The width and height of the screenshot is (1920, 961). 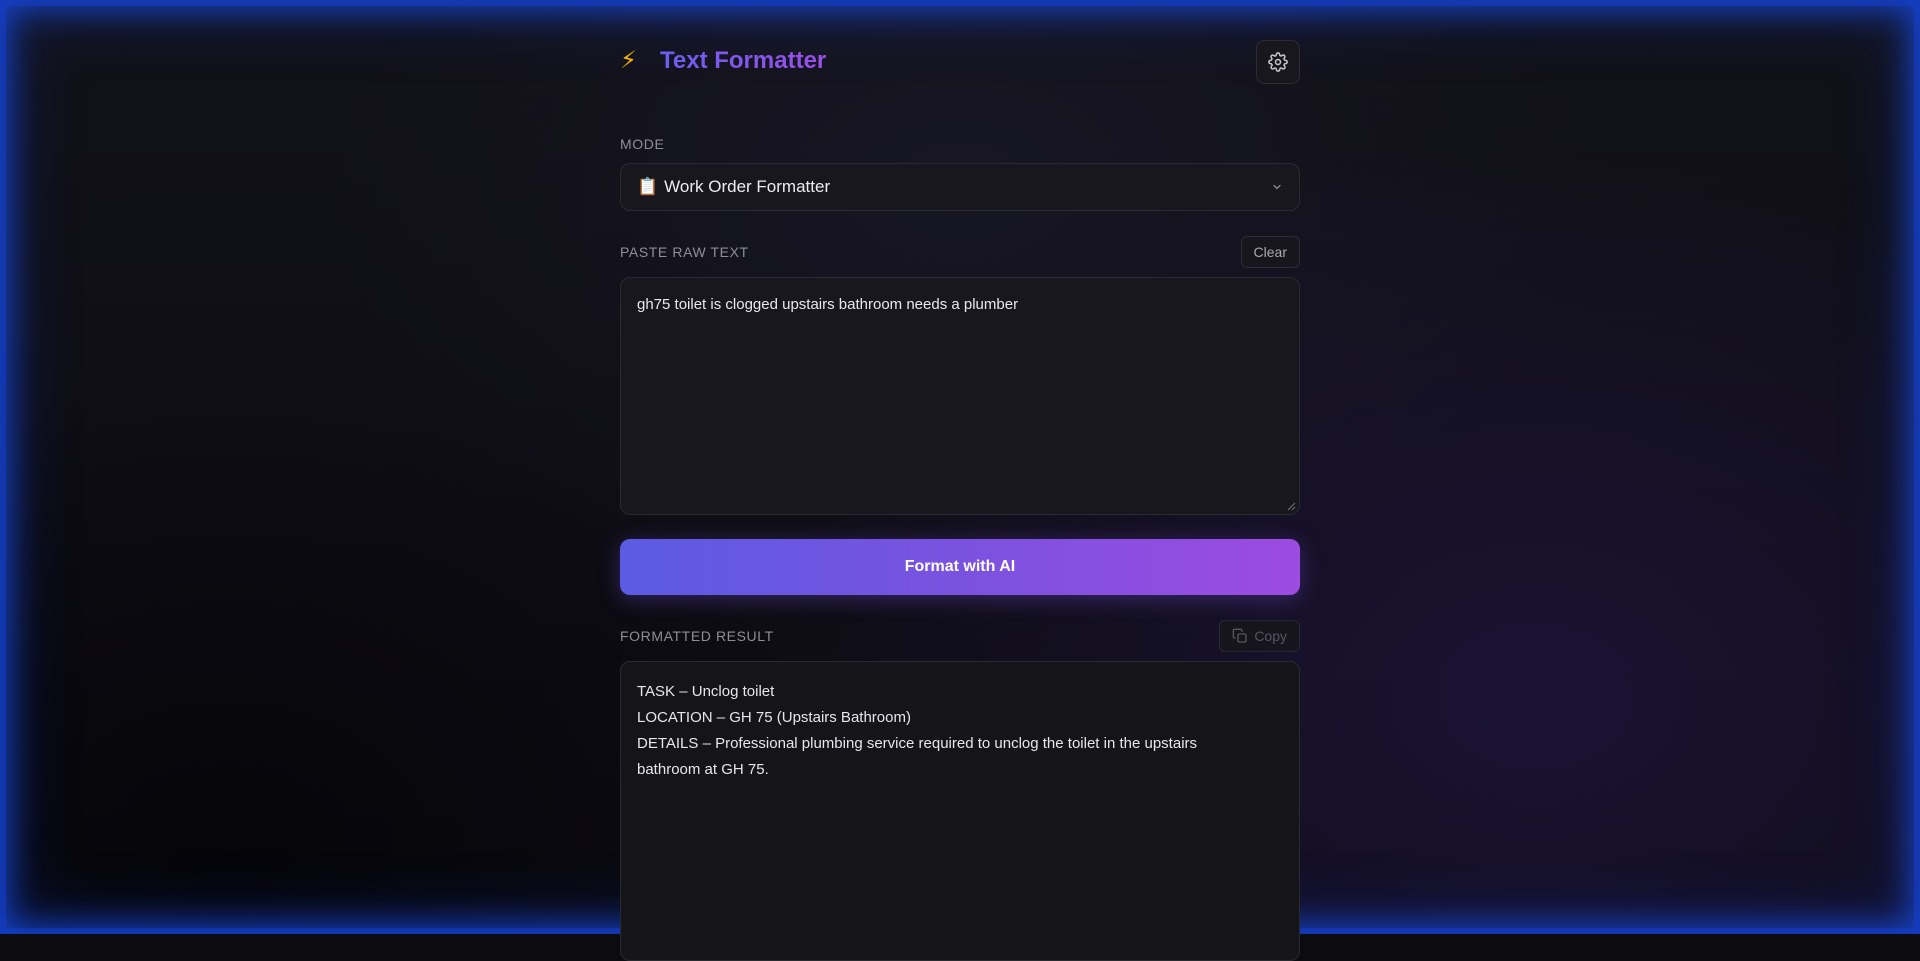 What do you see at coordinates (960, 62) in the screenshot?
I see `header: ⚡ Text Formatter` at bounding box center [960, 62].